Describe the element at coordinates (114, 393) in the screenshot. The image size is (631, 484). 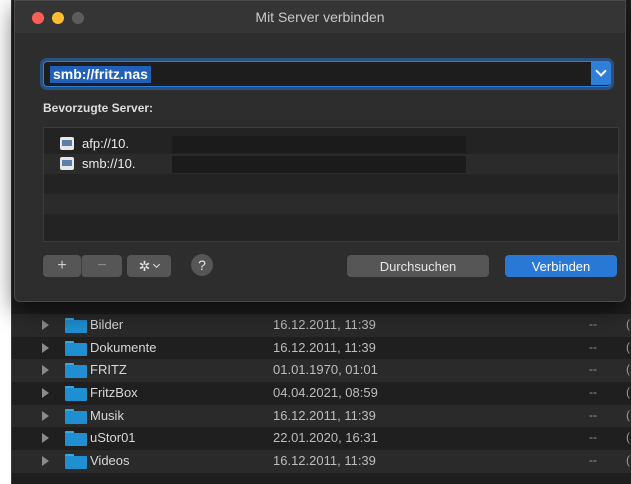
I see `file-name: FritzBox` at that location.